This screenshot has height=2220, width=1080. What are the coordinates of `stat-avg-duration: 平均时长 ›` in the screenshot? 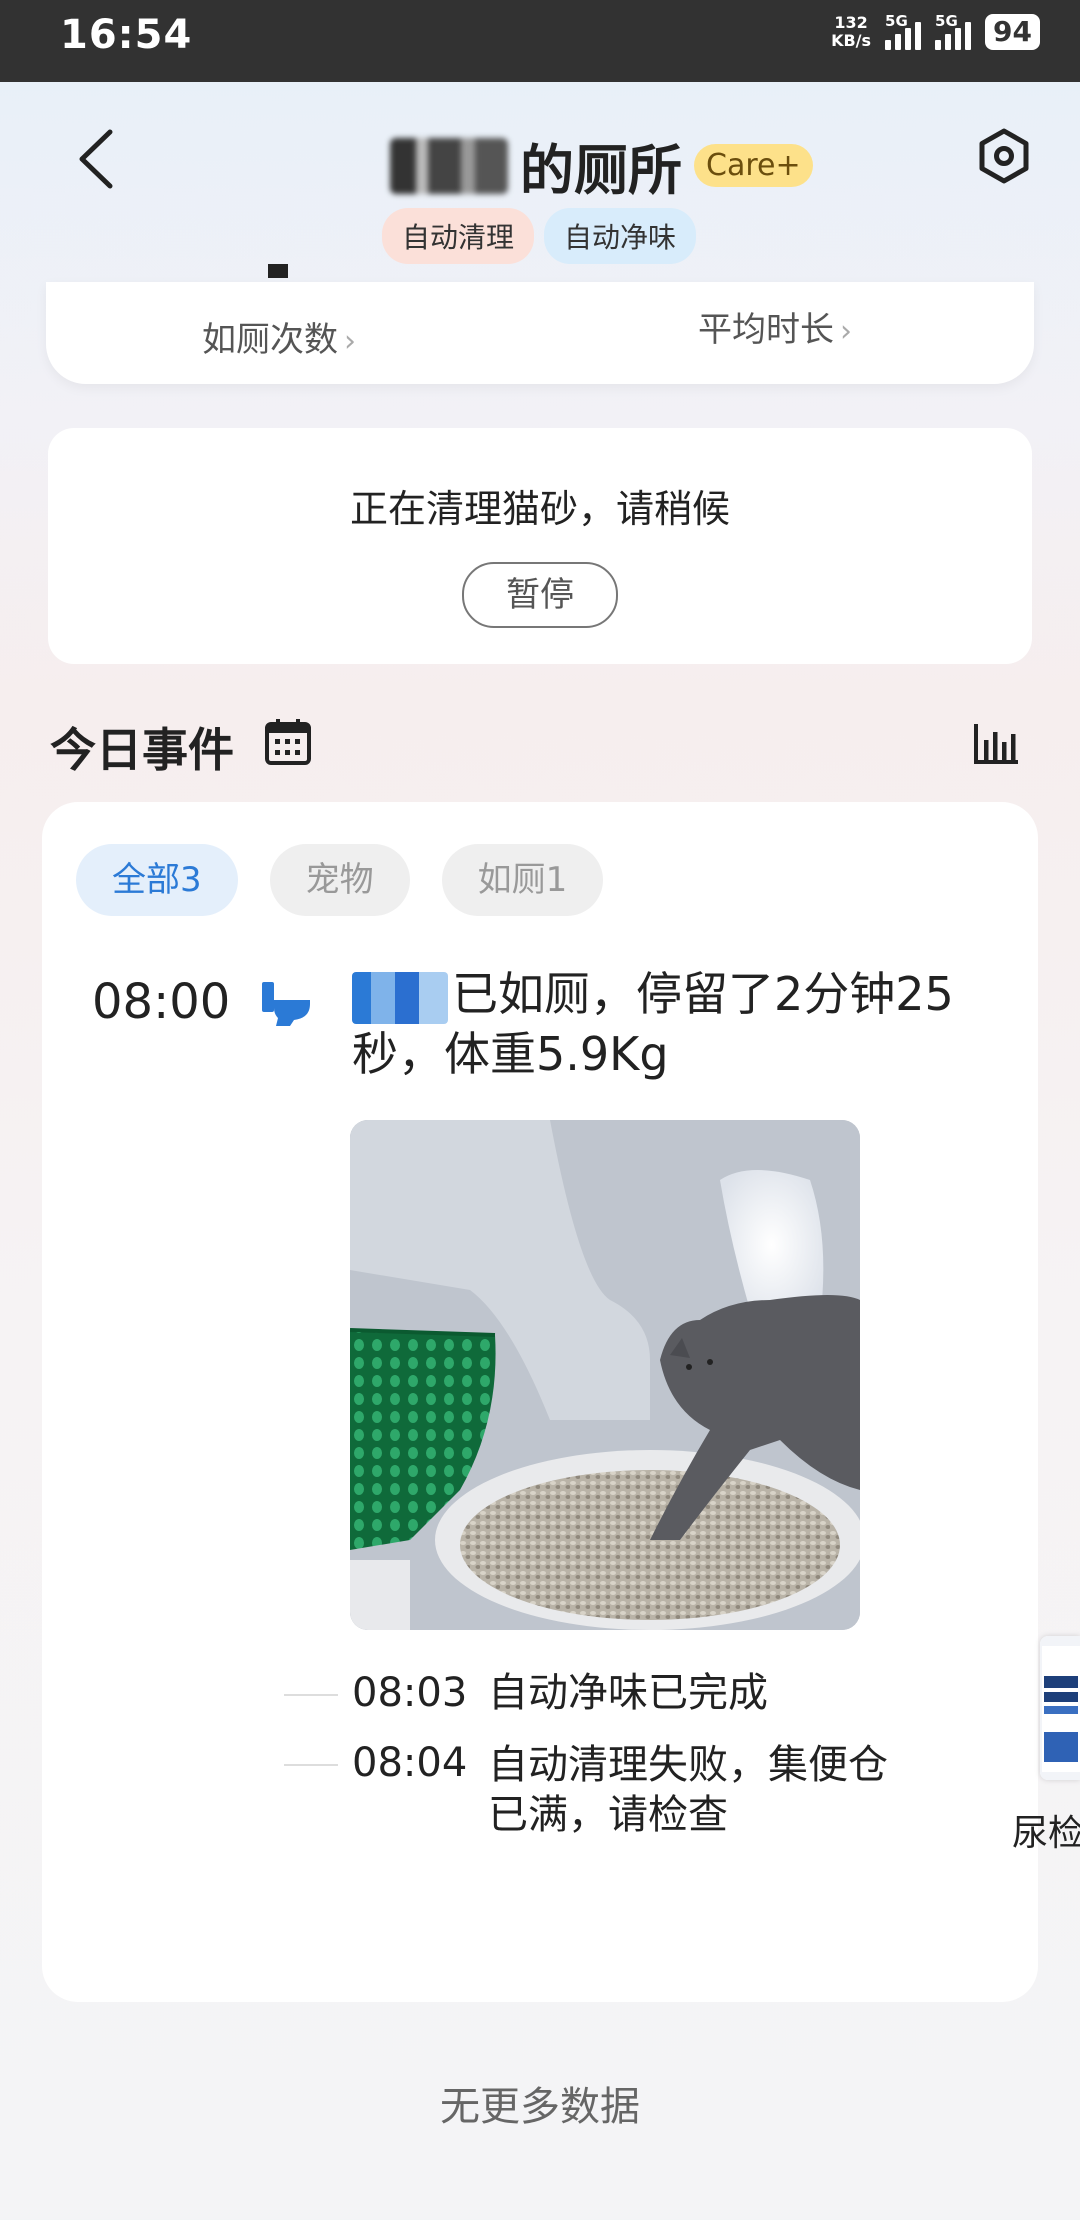 It's located at (775, 326).